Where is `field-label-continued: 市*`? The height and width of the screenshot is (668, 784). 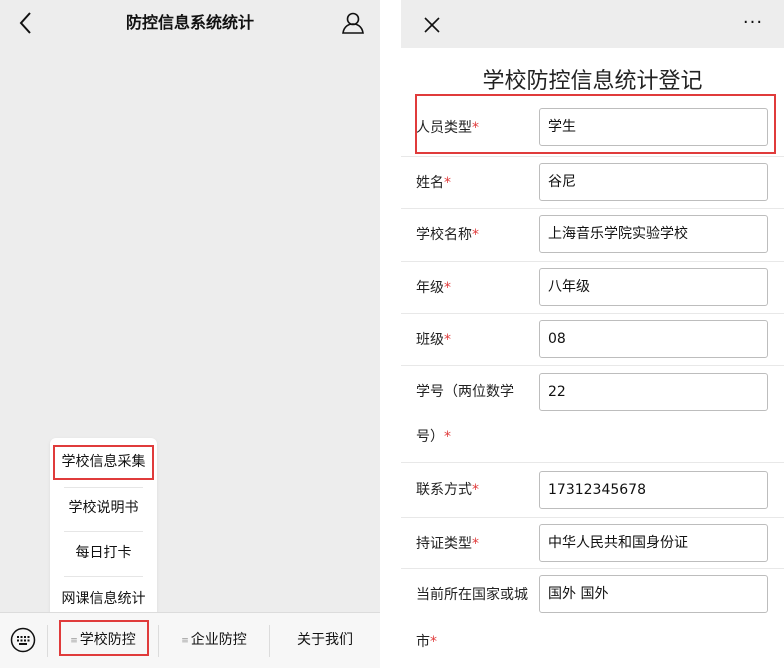
field-label-continued: 市* is located at coordinates (426, 642).